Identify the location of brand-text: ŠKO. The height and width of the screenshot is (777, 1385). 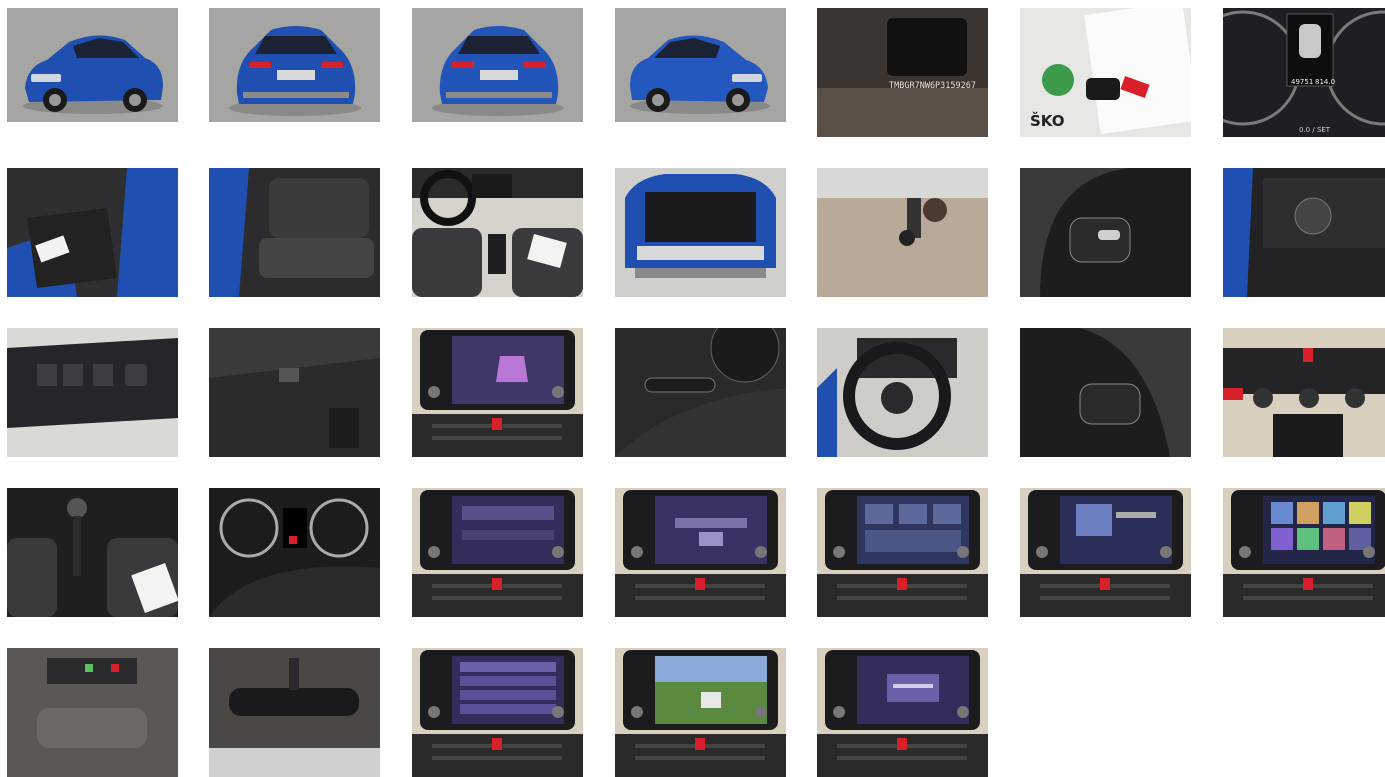
(1047, 120).